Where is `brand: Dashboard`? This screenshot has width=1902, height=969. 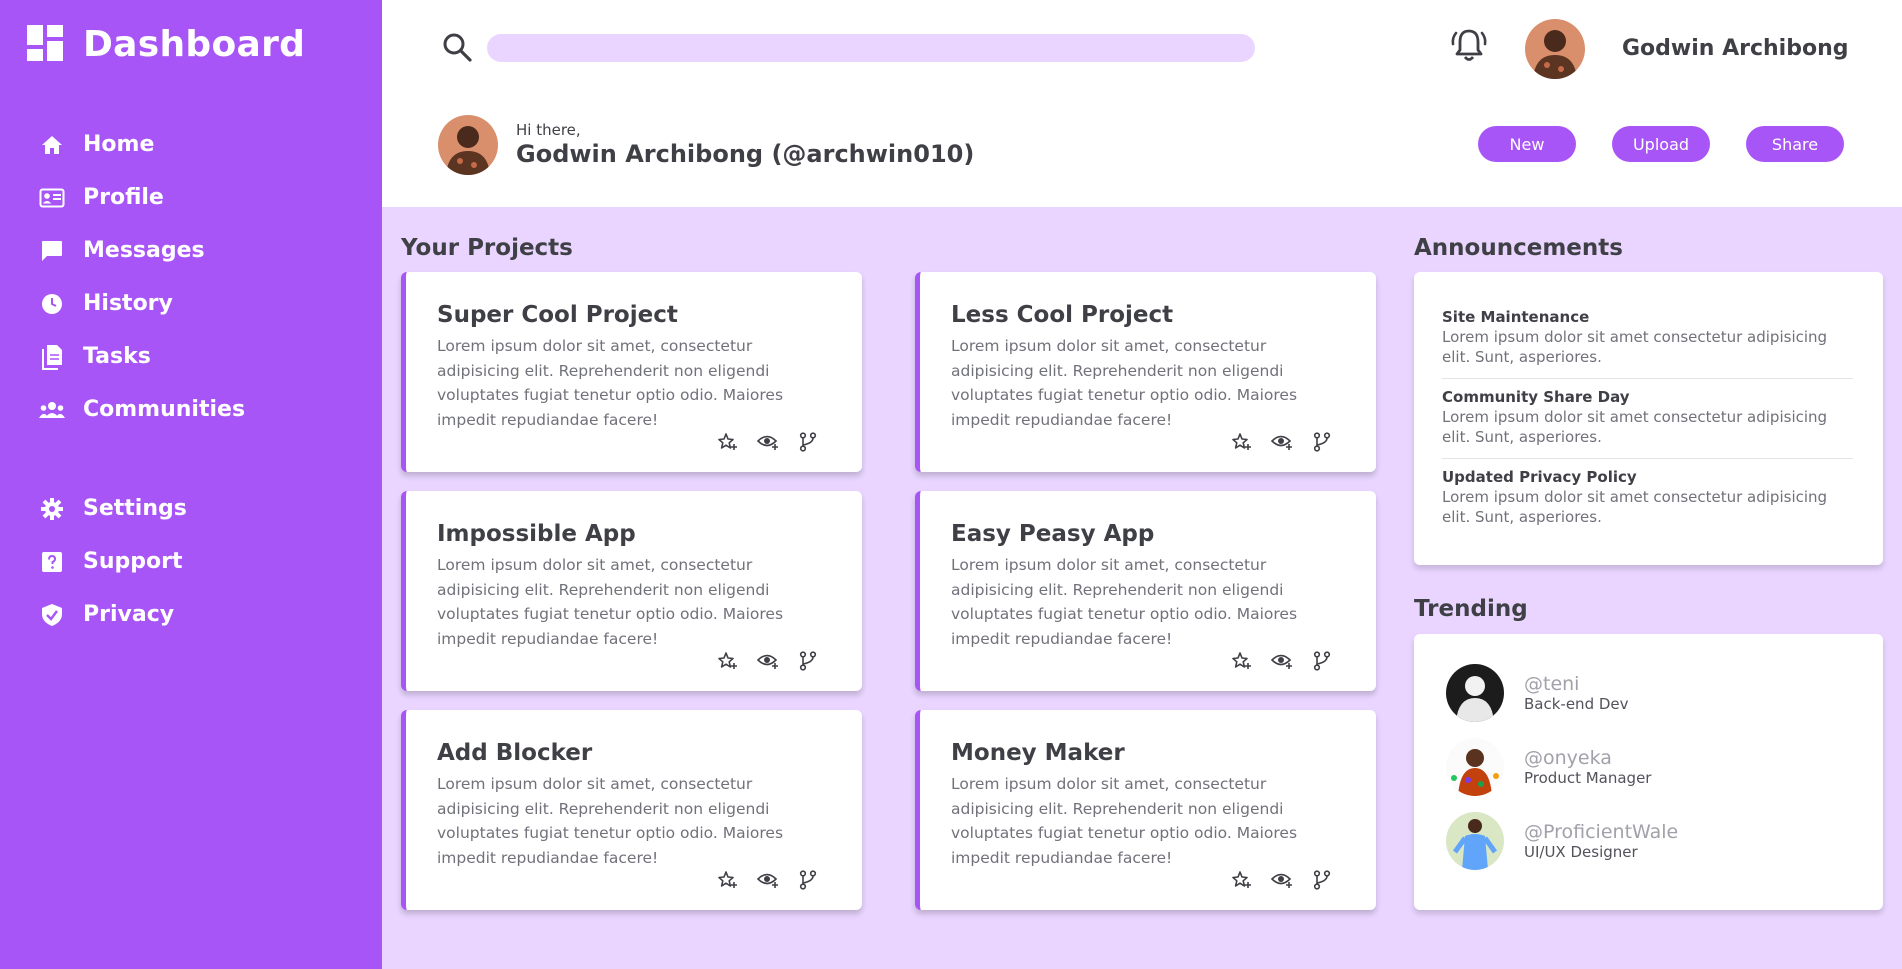
brand: Dashboard is located at coordinates (166, 44).